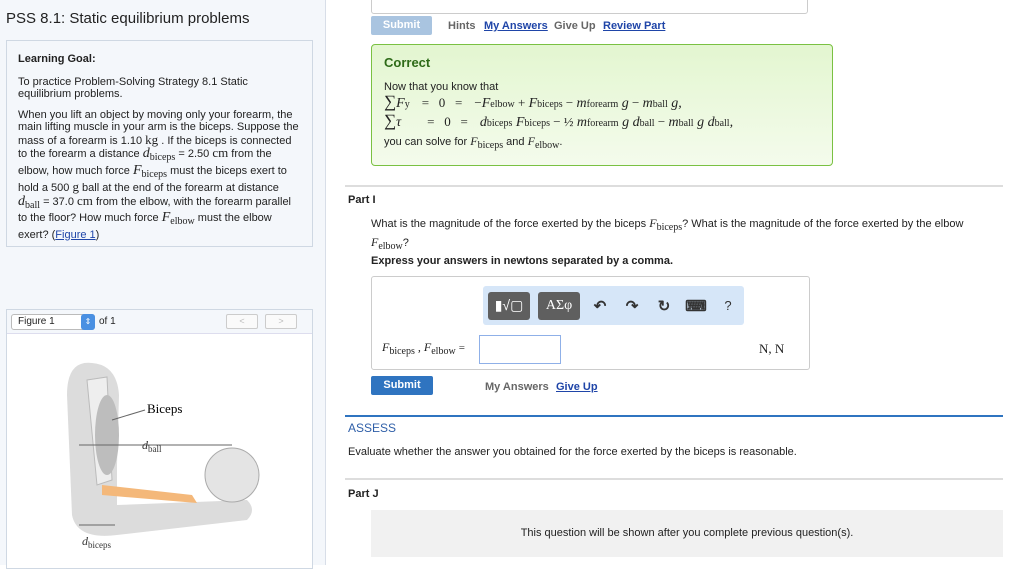 This screenshot has height=569, width=1024. What do you see at coordinates (577, 387) in the screenshot?
I see `give-up-link: Give Up` at bounding box center [577, 387].